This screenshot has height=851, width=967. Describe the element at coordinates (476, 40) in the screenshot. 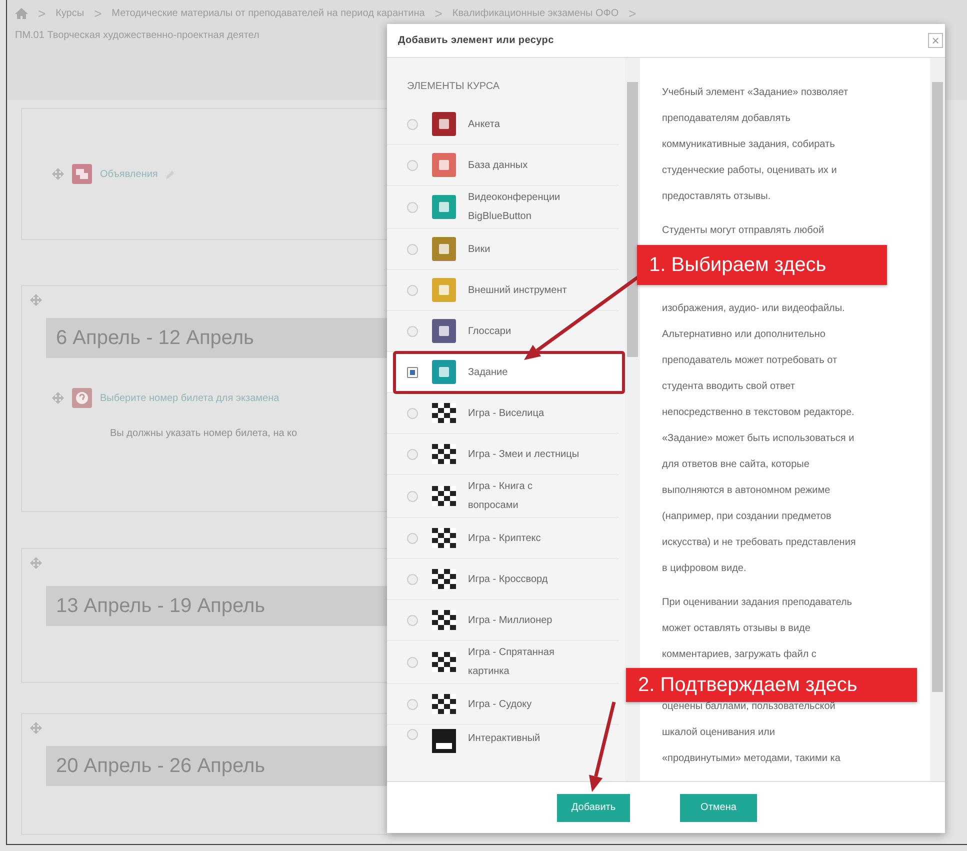

I see `dialog-title: Добавить элемент или ресурс` at that location.